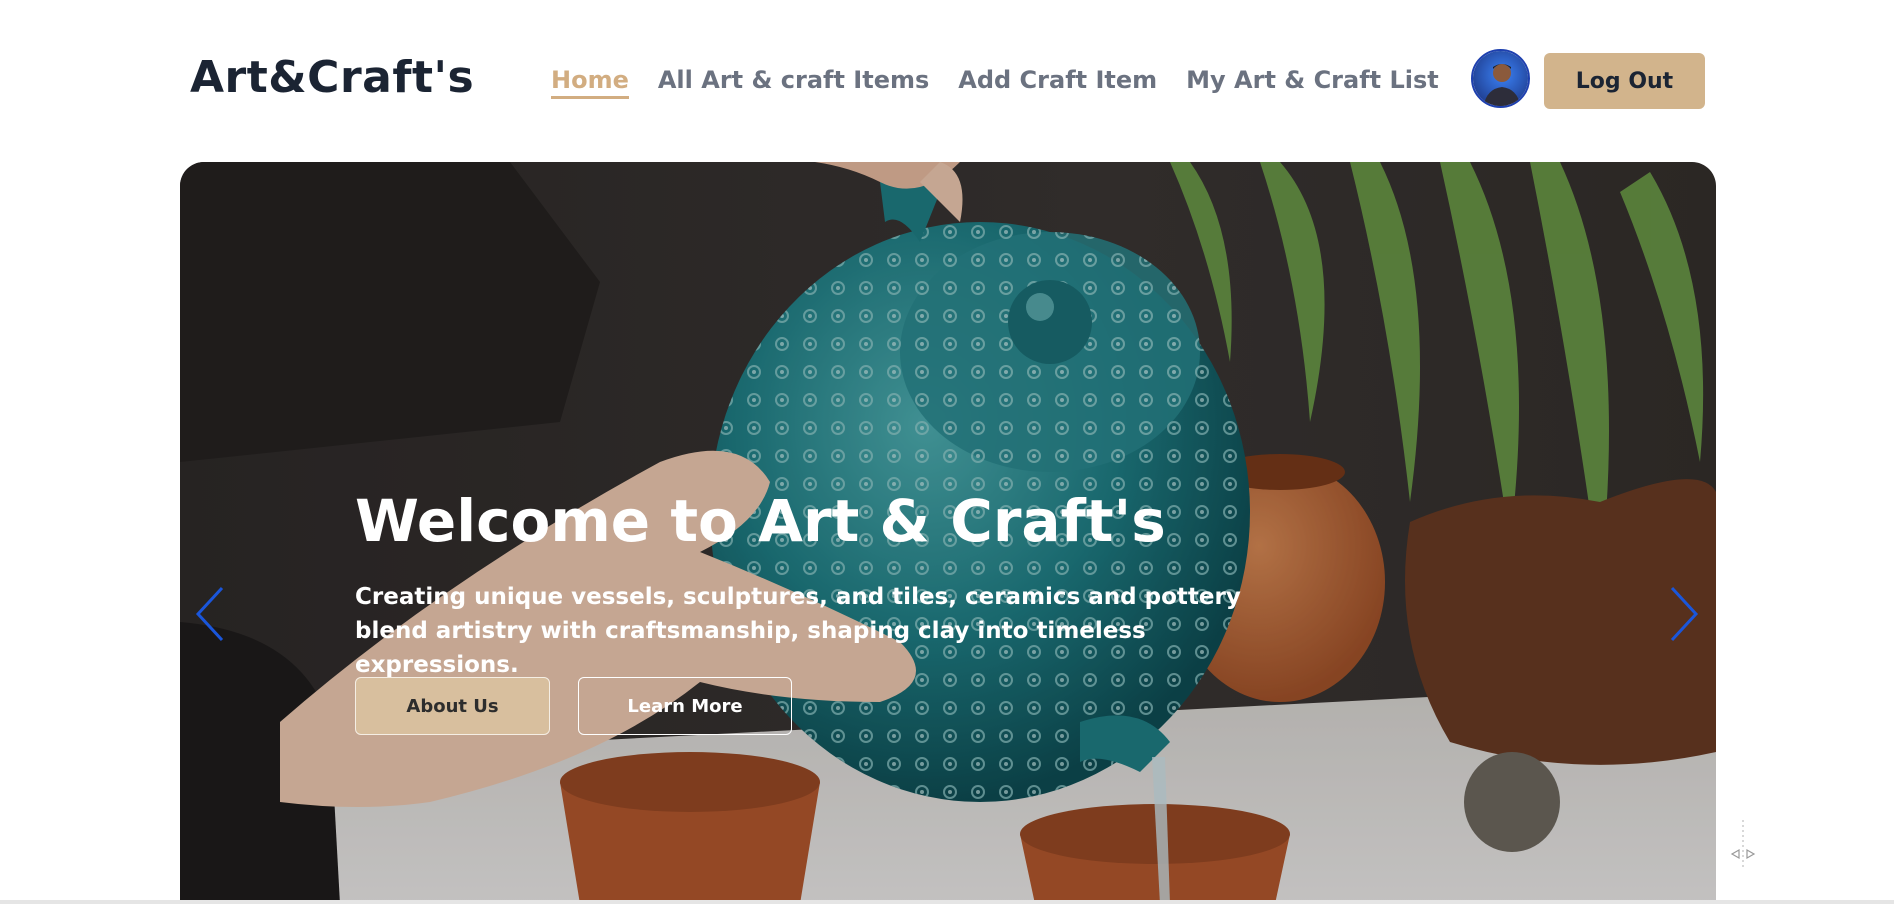 The height and width of the screenshot is (904, 1894). I want to click on carousel-prev-button, so click(210, 614).